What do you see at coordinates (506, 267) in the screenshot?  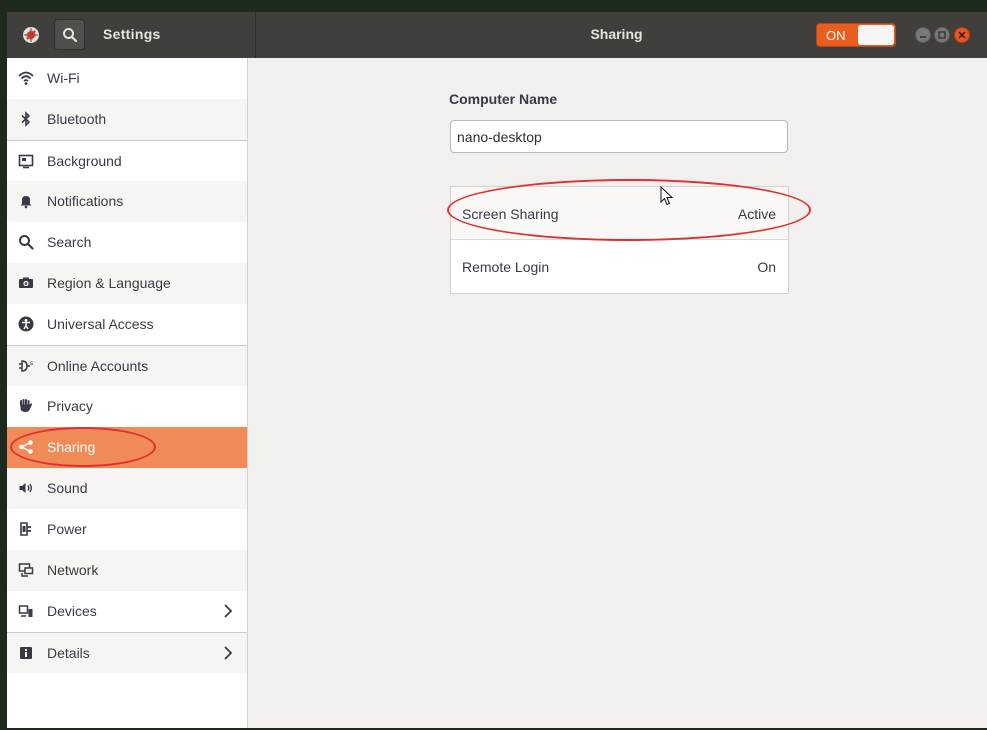 I see `row-label: Remote Login` at bounding box center [506, 267].